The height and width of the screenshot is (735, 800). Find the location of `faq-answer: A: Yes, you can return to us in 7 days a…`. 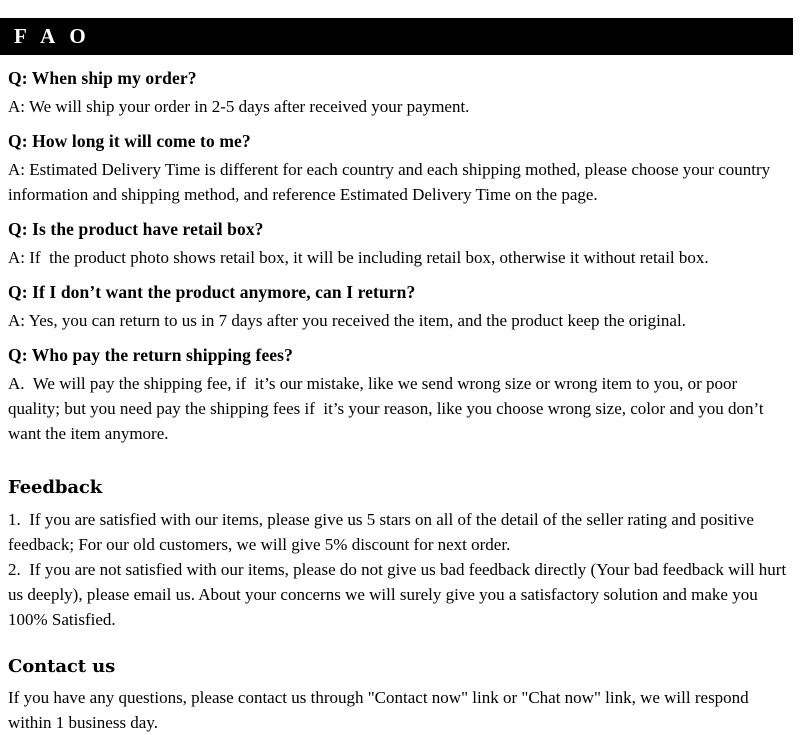

faq-answer: A: Yes, you can return to us in 7 days a… is located at coordinates (347, 320).